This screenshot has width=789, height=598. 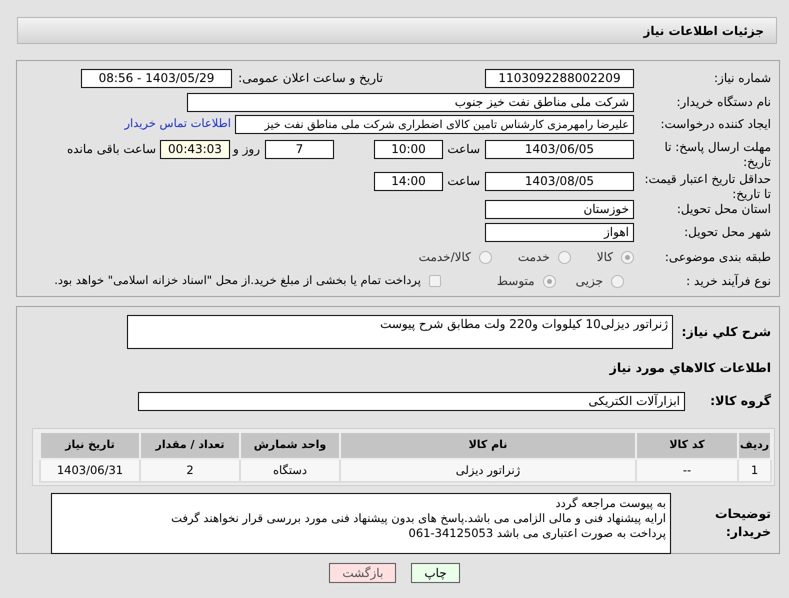 I want to click on field-label: طبقه بندی موضوعی:, so click(x=718, y=257).